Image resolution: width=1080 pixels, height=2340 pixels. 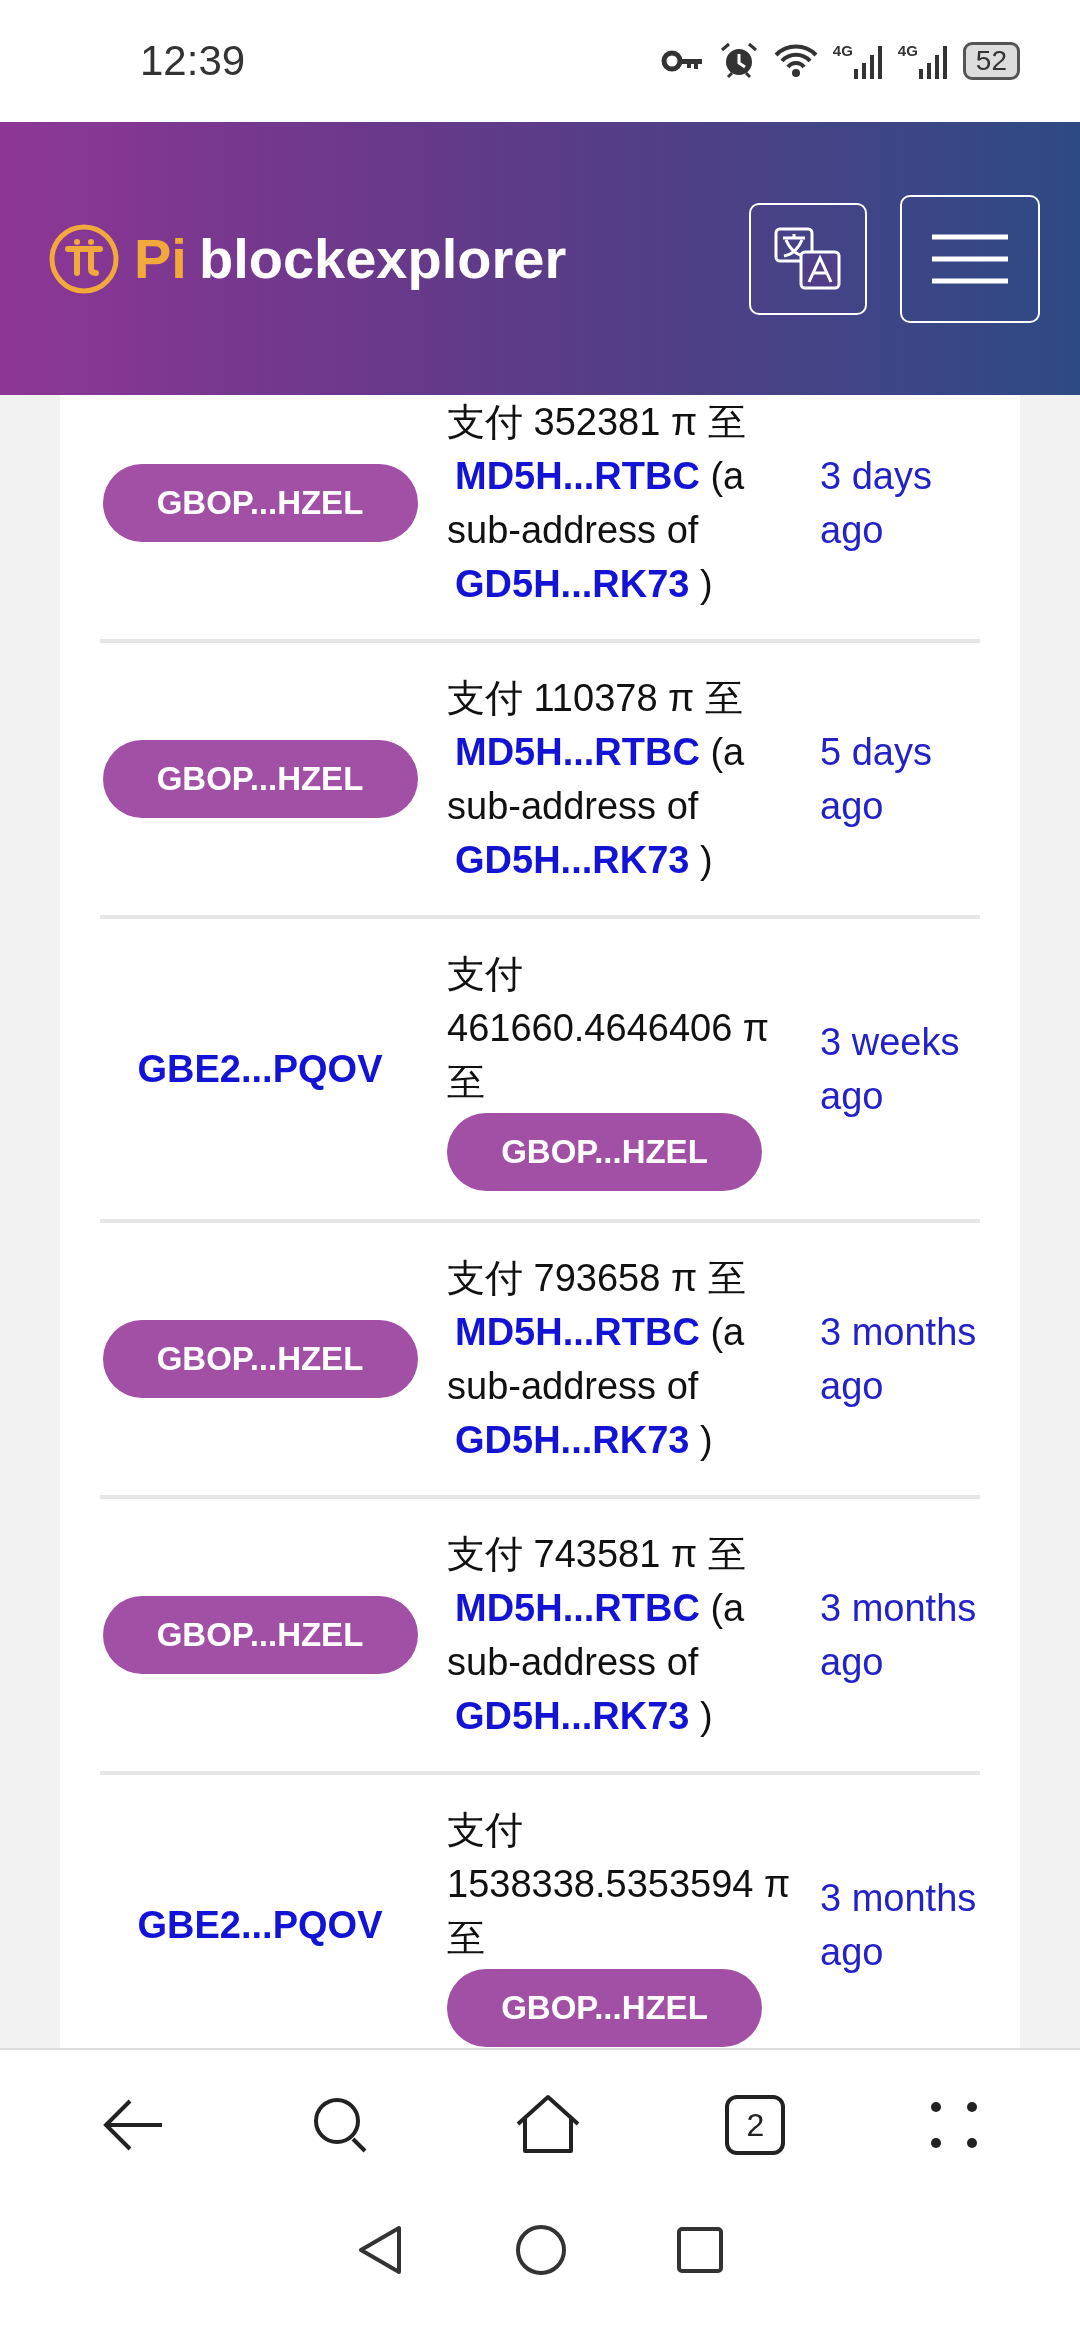 What do you see at coordinates (160, 258) in the screenshot?
I see `logo-text: Pi` at bounding box center [160, 258].